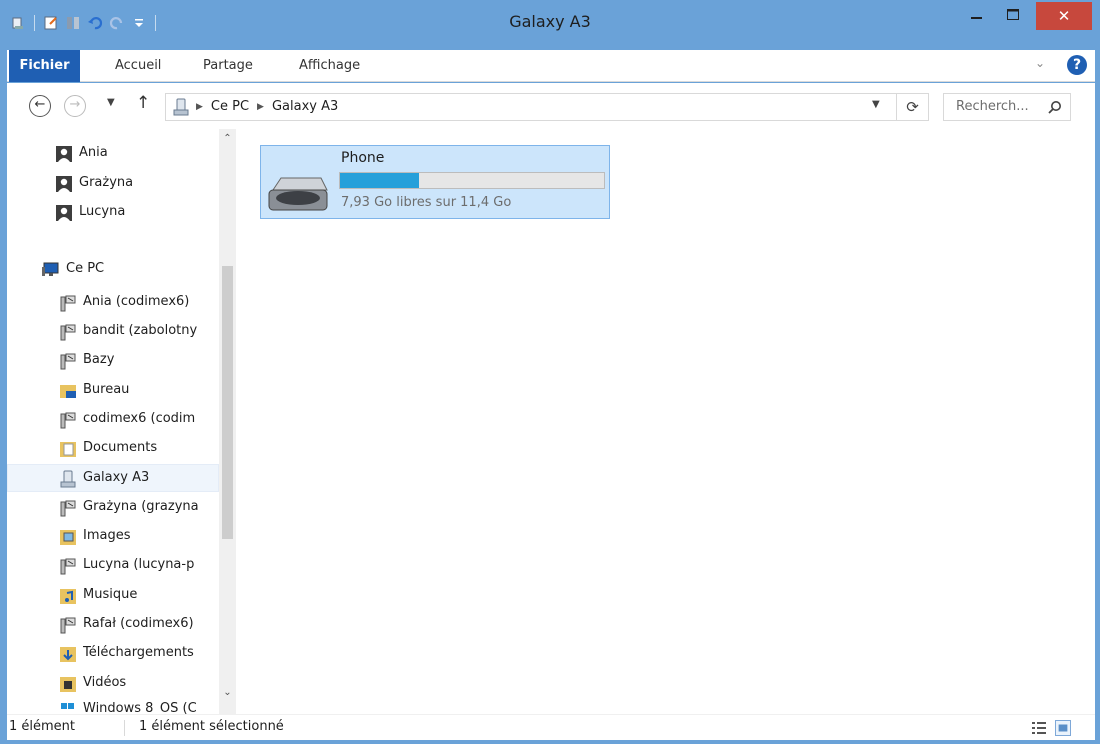 The height and width of the screenshot is (744, 1100). I want to click on nav-item-codimex6: codimex6 (codim, so click(113, 420).